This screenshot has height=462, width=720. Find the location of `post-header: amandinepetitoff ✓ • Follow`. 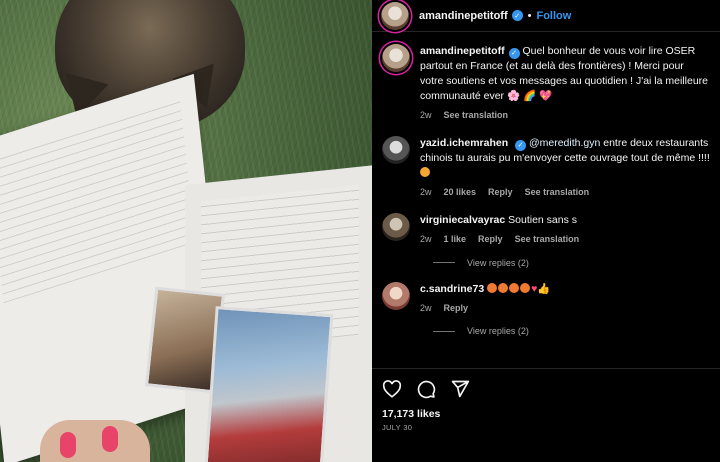

post-header: amandinepetitoff ✓ • Follow is located at coordinates (546, 16).